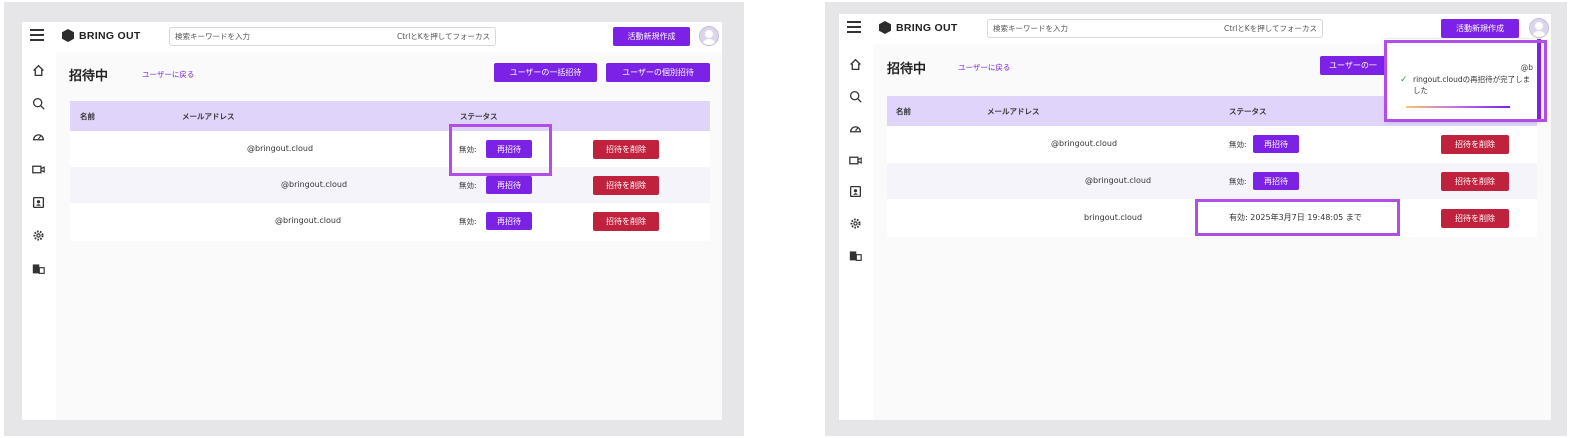 The image size is (1571, 438). I want to click on bulk-invite-button: ユーザーの一括招待, so click(545, 72).